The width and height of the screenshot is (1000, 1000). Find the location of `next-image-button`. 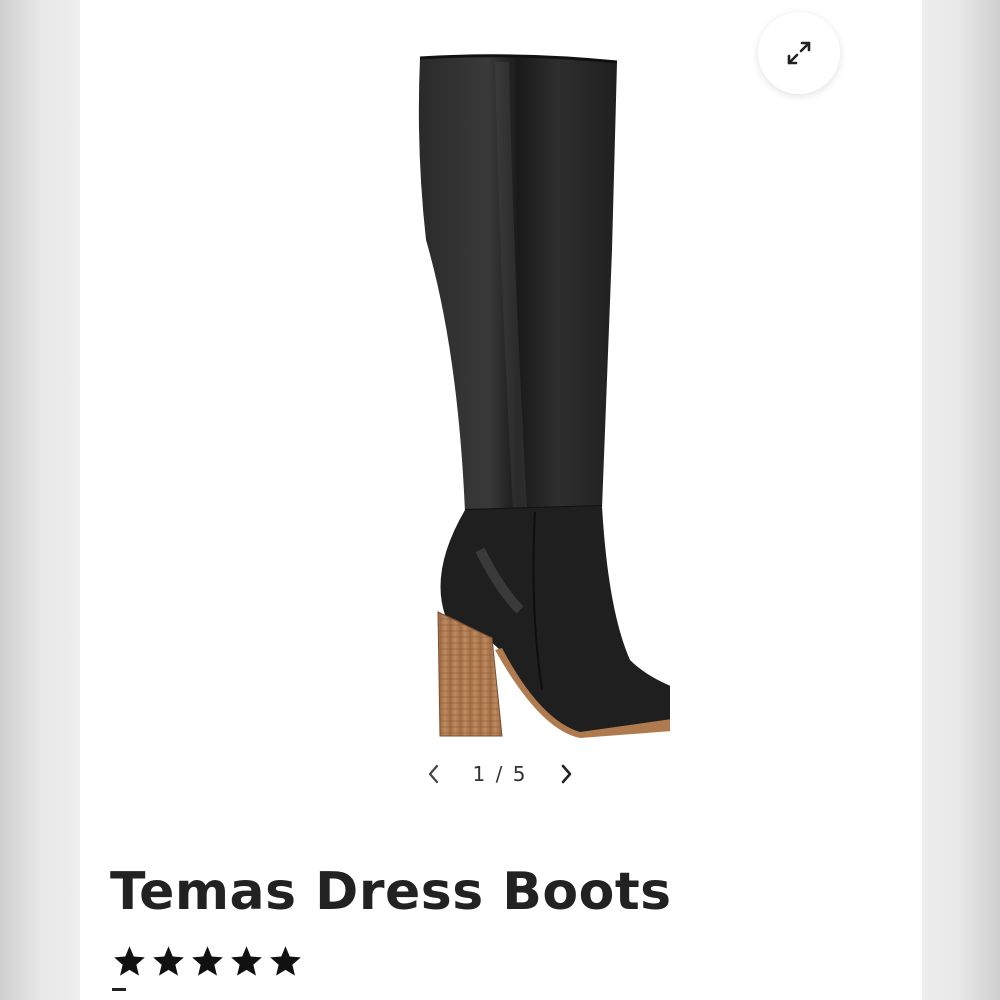

next-image-button is located at coordinates (567, 774).